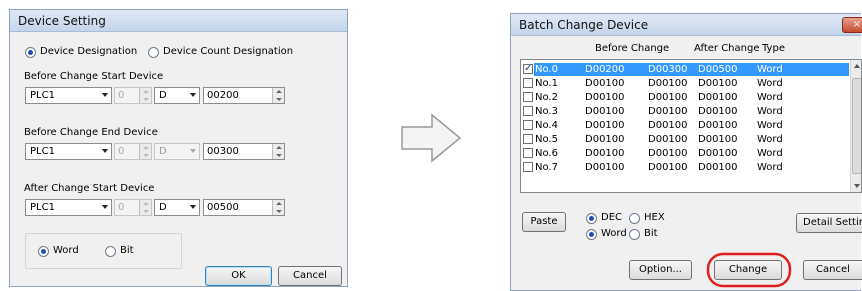 The width and height of the screenshot is (862, 291). Describe the element at coordinates (178, 21) in the screenshot. I see `device-setting-title: Device Setting` at that location.